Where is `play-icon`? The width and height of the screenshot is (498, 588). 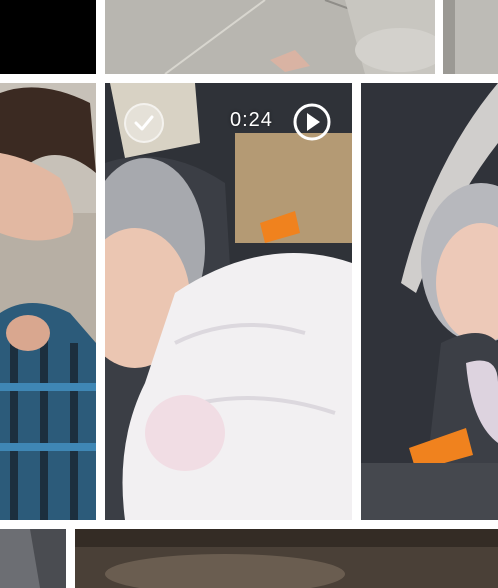 play-icon is located at coordinates (312, 122).